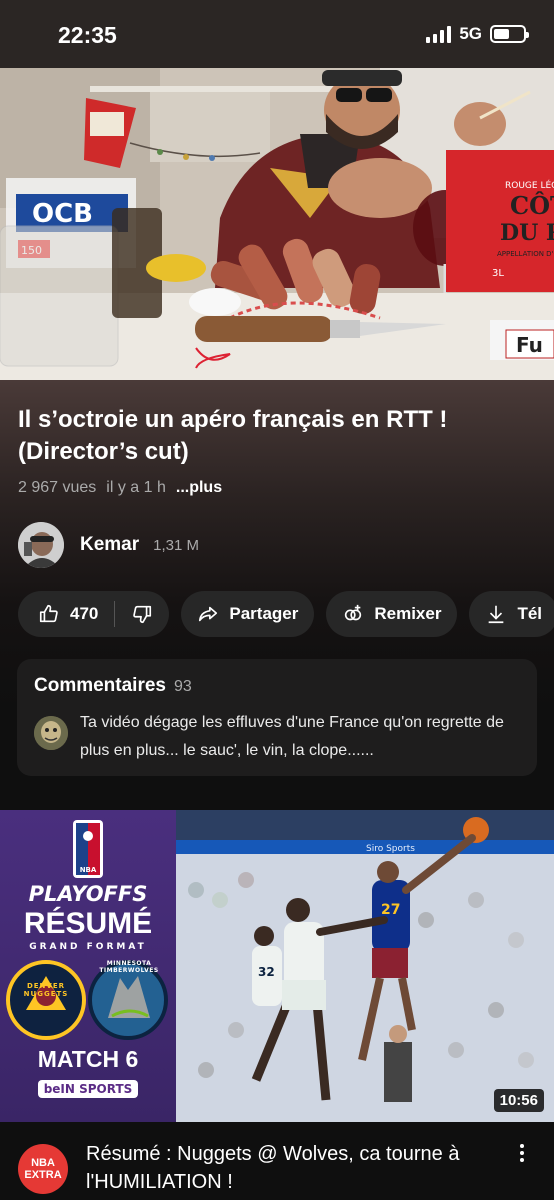 This screenshot has height=1200, width=554. I want to click on bottle-label-sub: DU RHÔ, so click(527, 232).